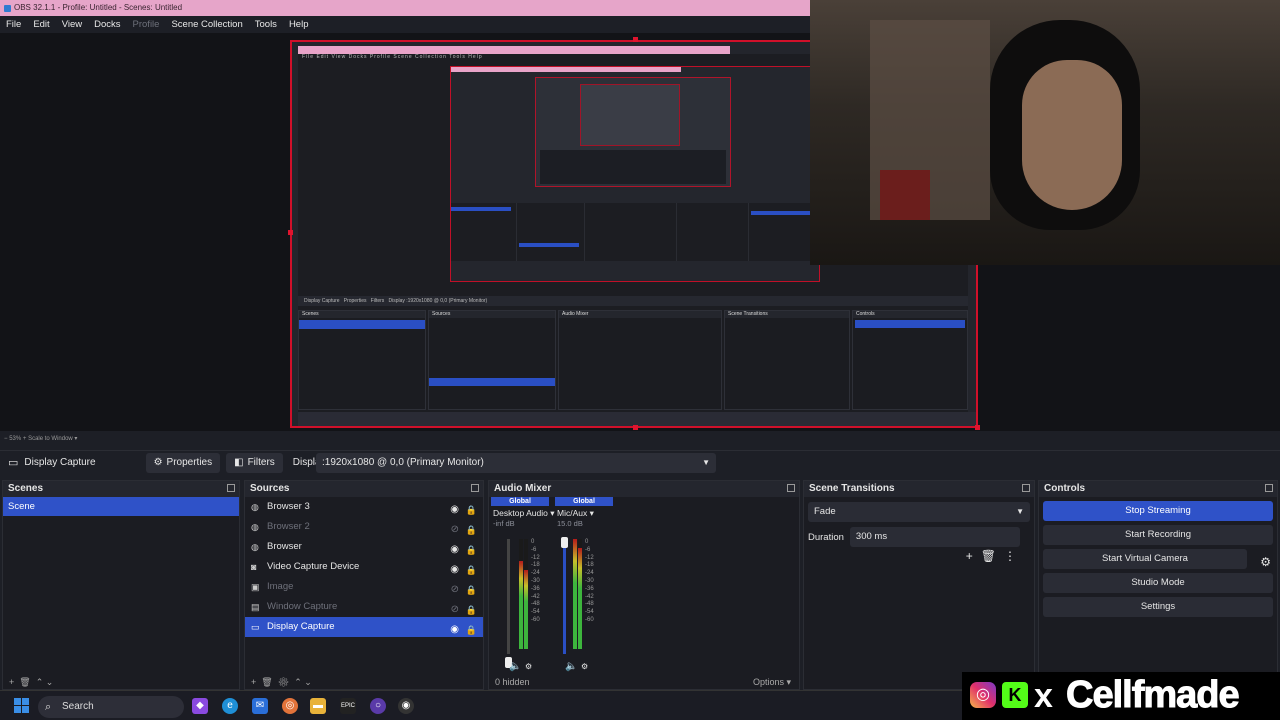  I want to click on start-virtual-camera-button: Start Virtual Camera, so click(1145, 559).